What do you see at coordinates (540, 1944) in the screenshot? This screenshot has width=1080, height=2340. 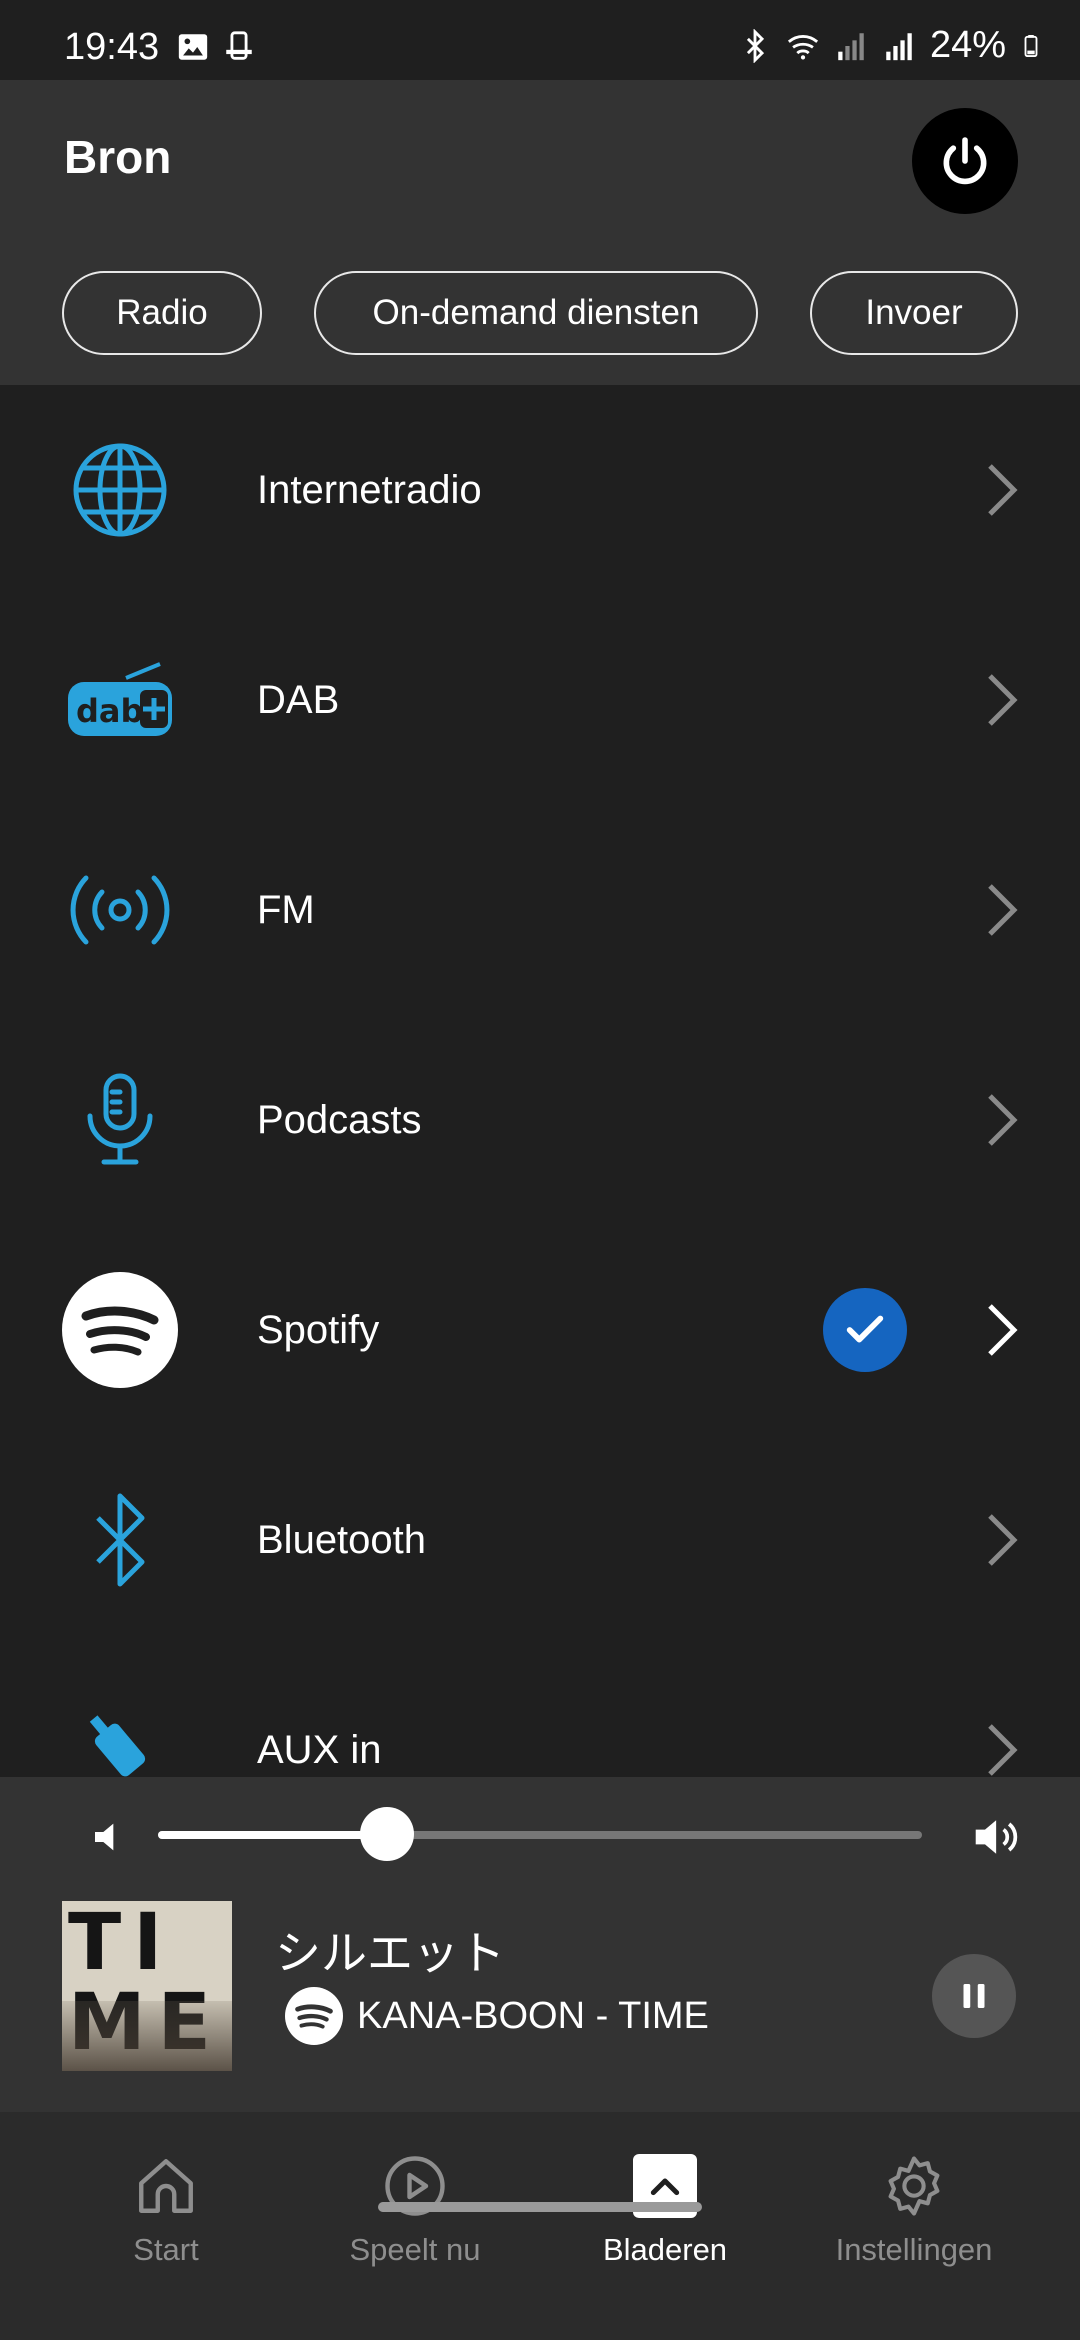 I see `mini-player: TIME シルエット KANA-BOON - TIME` at bounding box center [540, 1944].